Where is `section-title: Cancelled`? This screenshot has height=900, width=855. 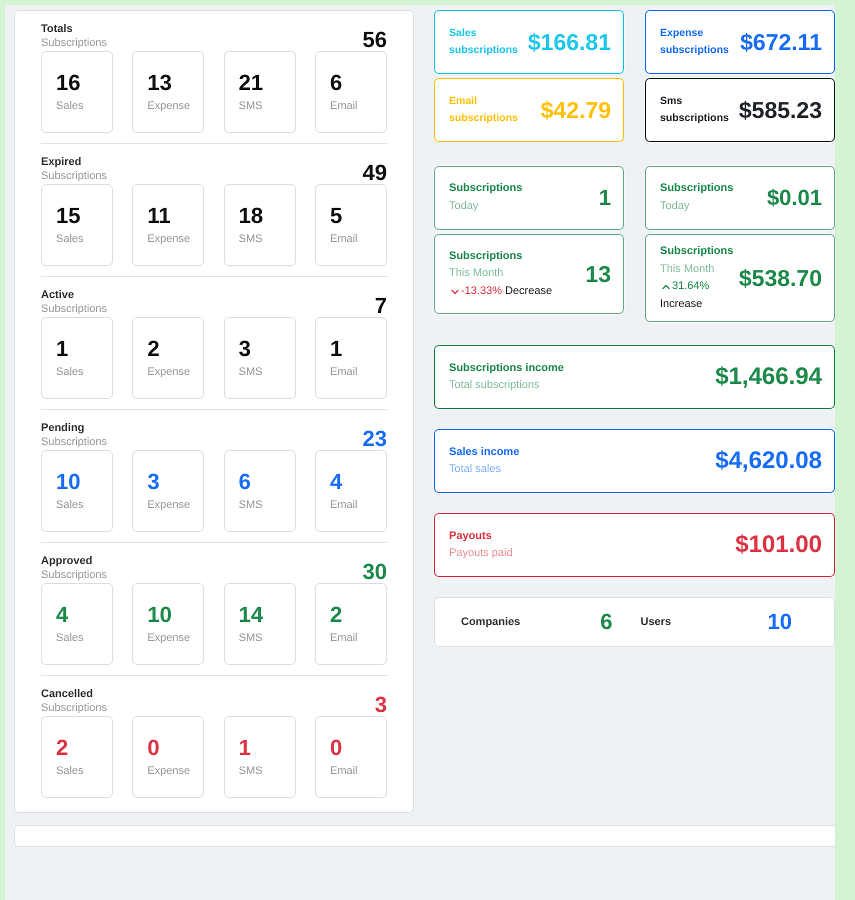
section-title: Cancelled is located at coordinates (67, 694).